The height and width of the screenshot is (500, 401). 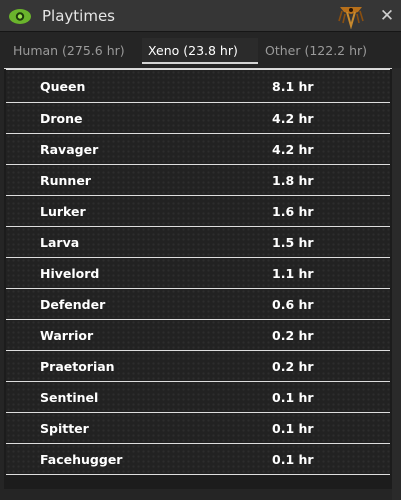 What do you see at coordinates (198, 459) in the screenshot?
I see `table-row: Facehugger 0.1 hr` at bounding box center [198, 459].